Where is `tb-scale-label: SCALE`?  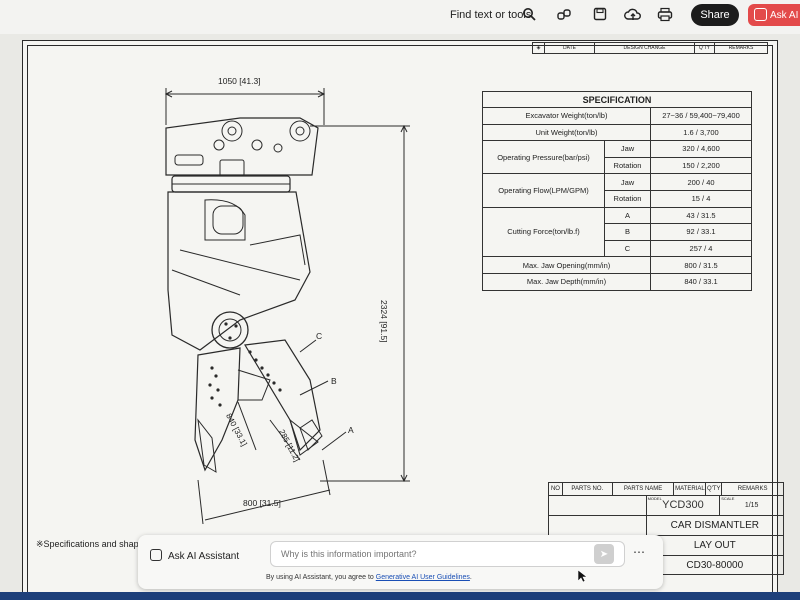
tb-scale-label: SCALE is located at coordinates (728, 498).